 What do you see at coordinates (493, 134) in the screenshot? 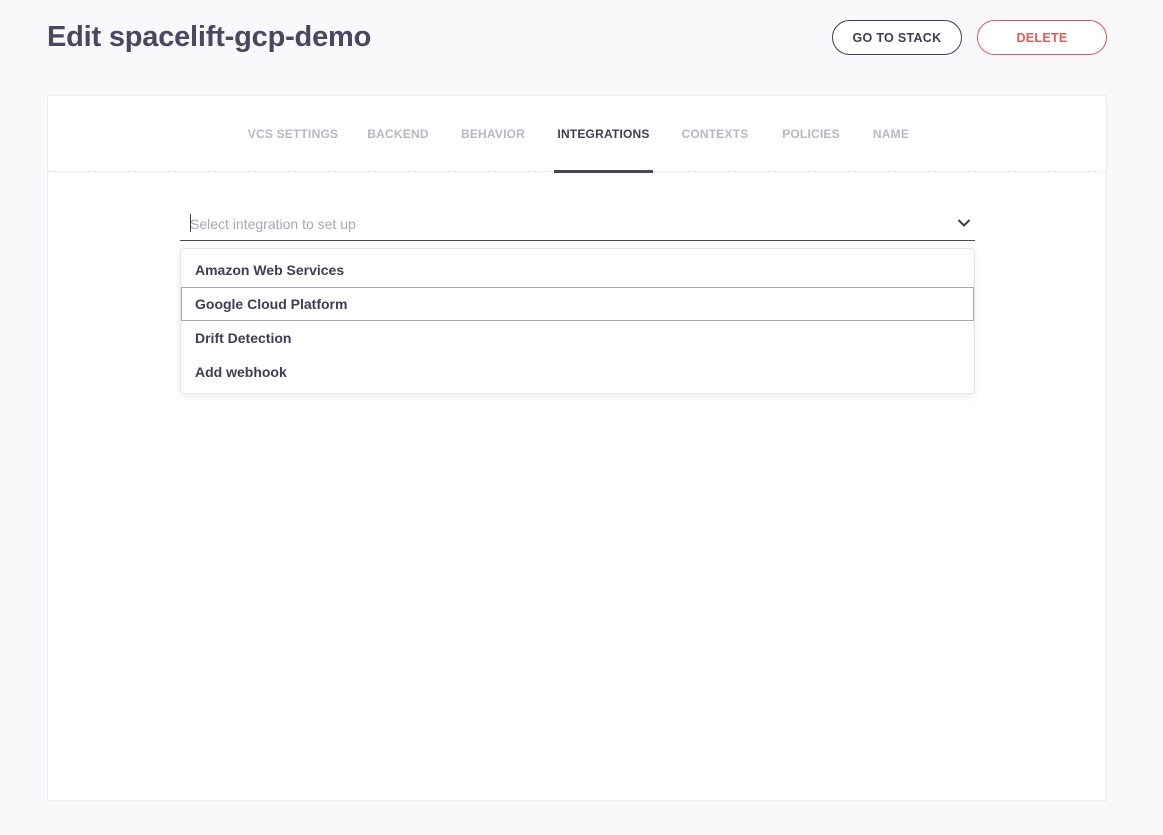
I see `tab-behavior: BEHAVIOR` at bounding box center [493, 134].